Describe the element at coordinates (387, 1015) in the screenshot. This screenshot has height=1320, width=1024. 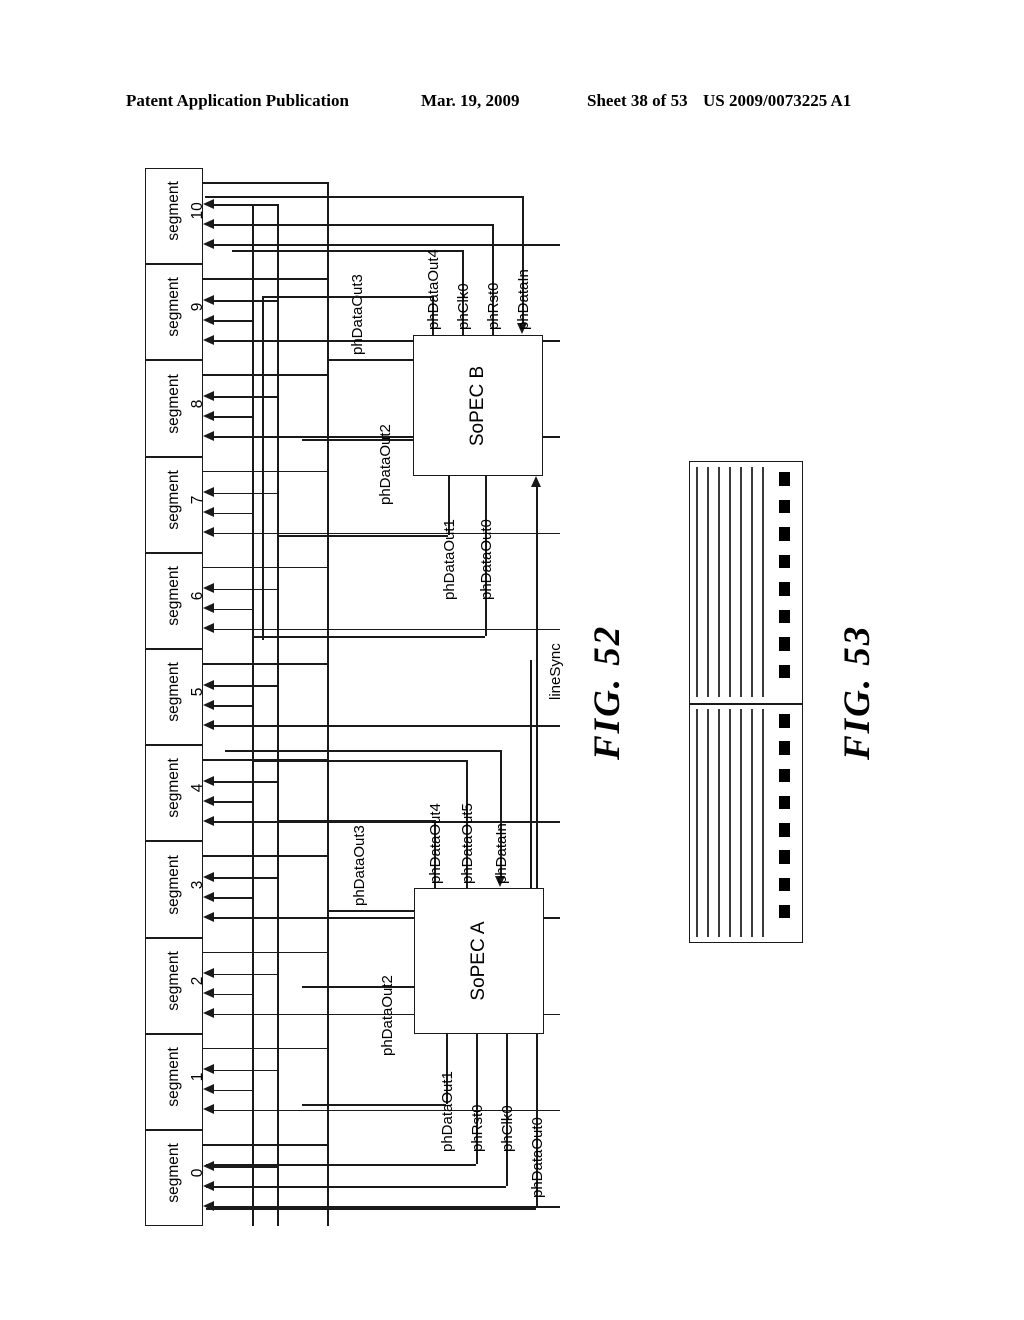
I see `label-phdataout2-a: phDataOut2` at that location.